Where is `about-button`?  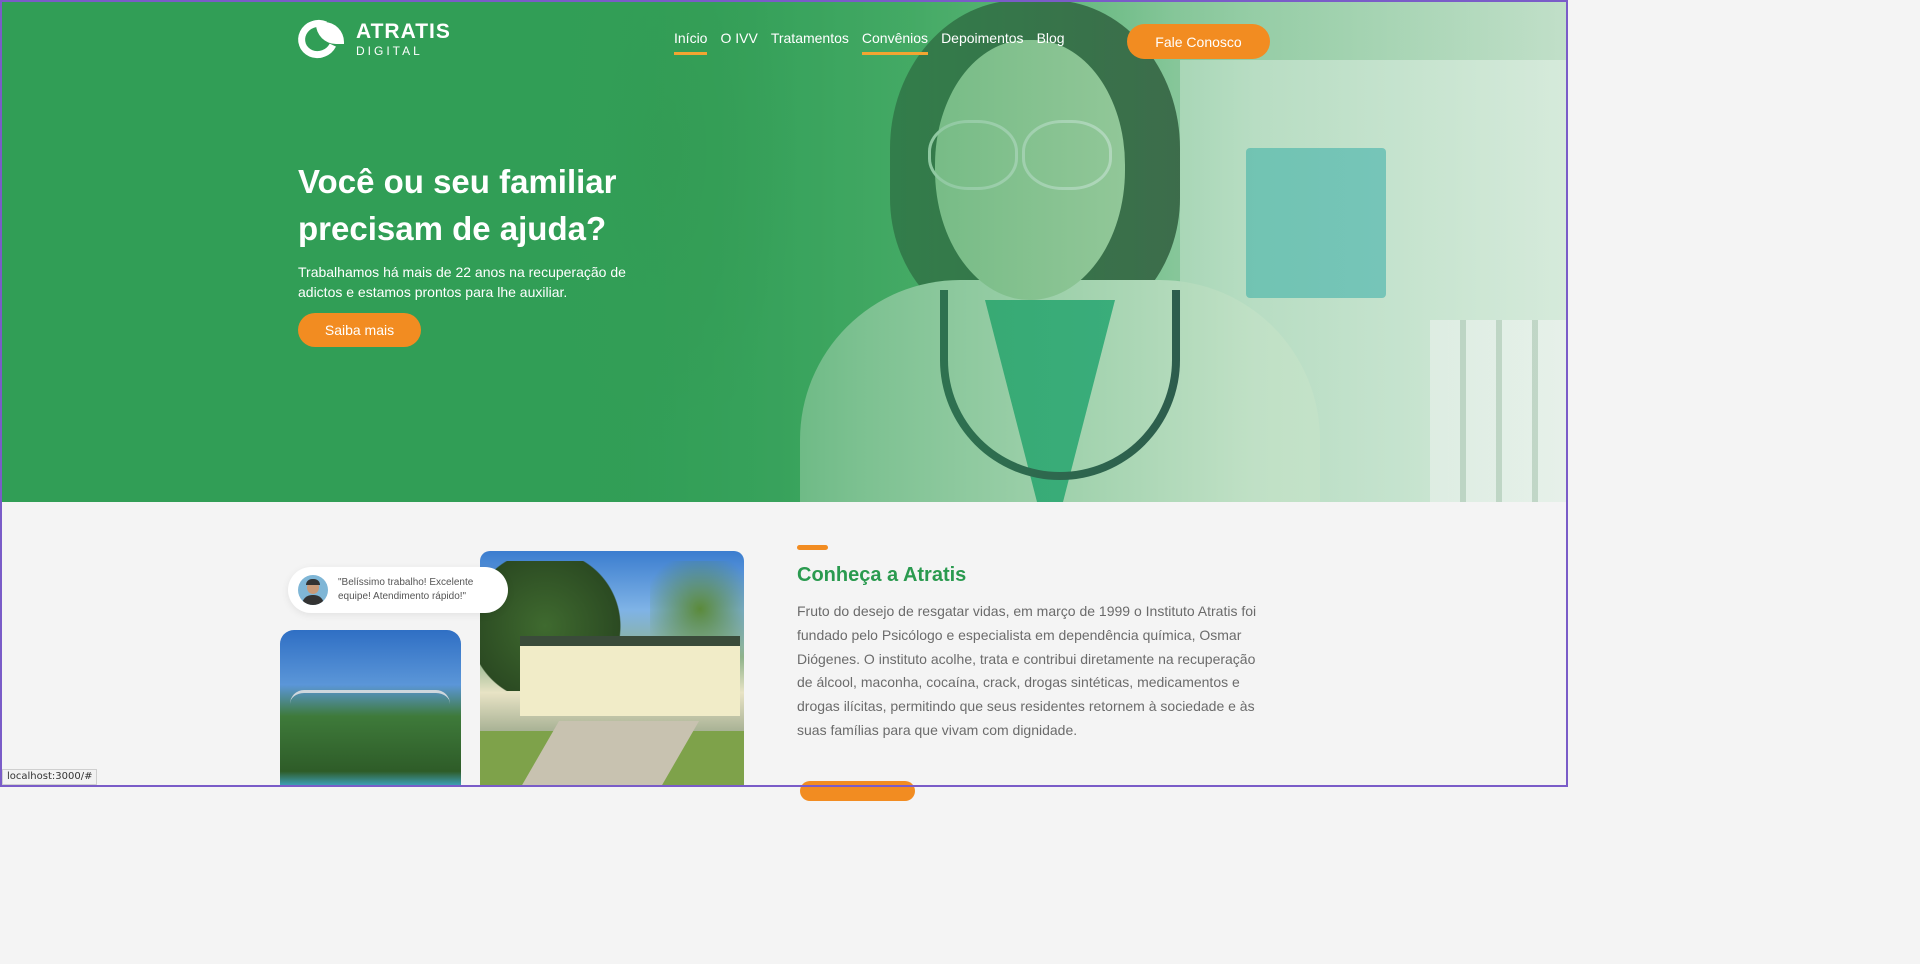 about-button is located at coordinates (857, 791).